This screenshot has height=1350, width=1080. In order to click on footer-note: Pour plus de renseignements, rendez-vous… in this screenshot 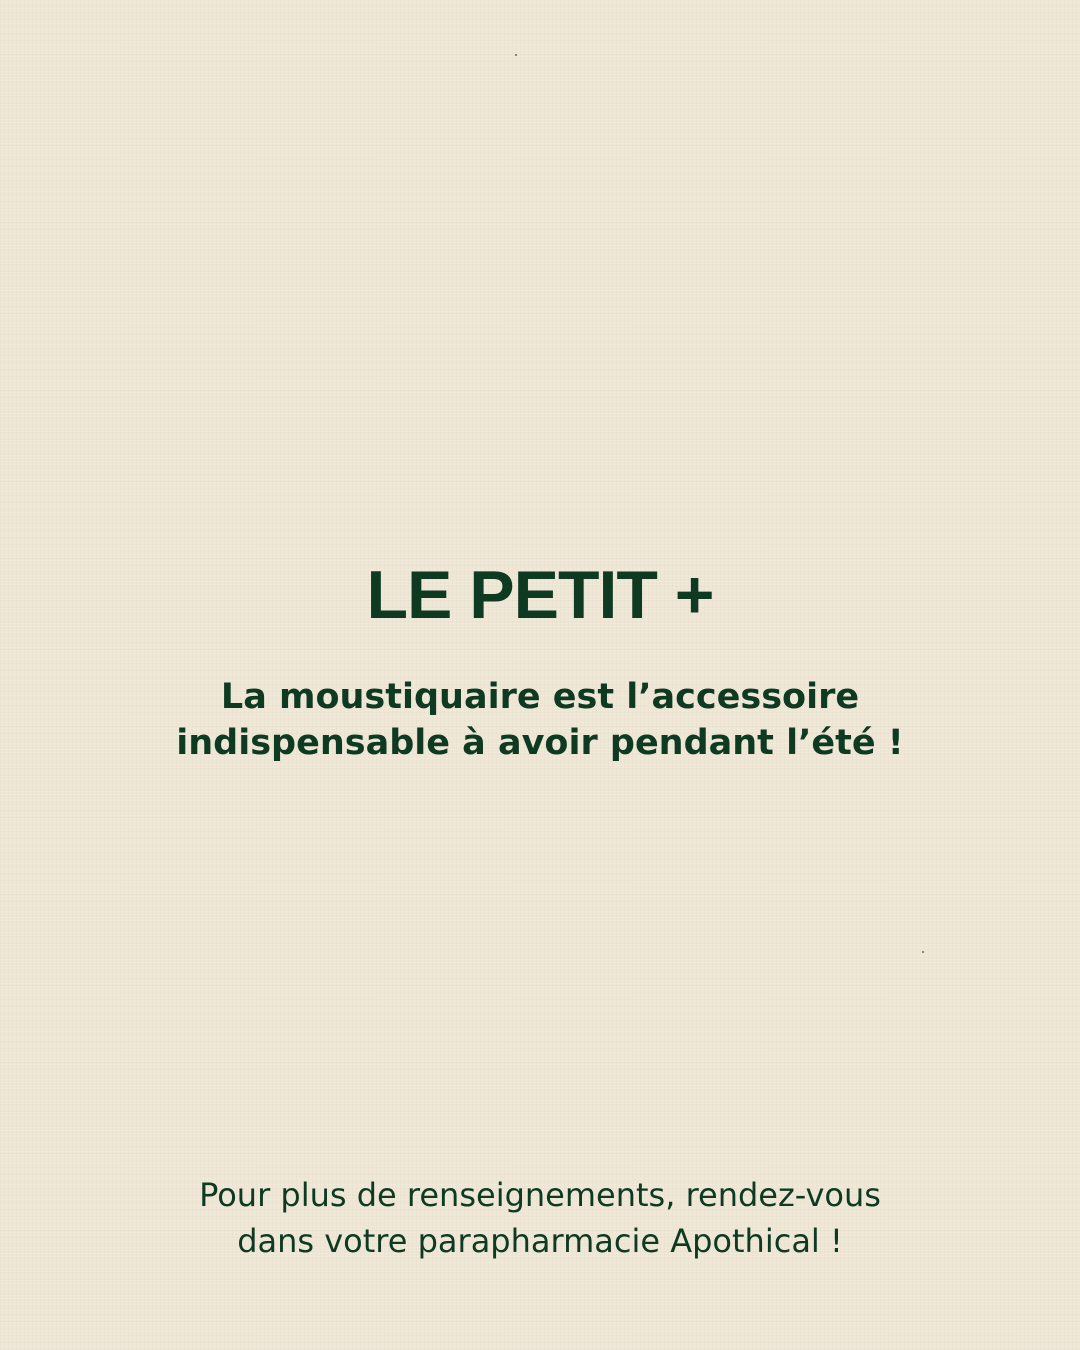, I will do `click(540, 1218)`.